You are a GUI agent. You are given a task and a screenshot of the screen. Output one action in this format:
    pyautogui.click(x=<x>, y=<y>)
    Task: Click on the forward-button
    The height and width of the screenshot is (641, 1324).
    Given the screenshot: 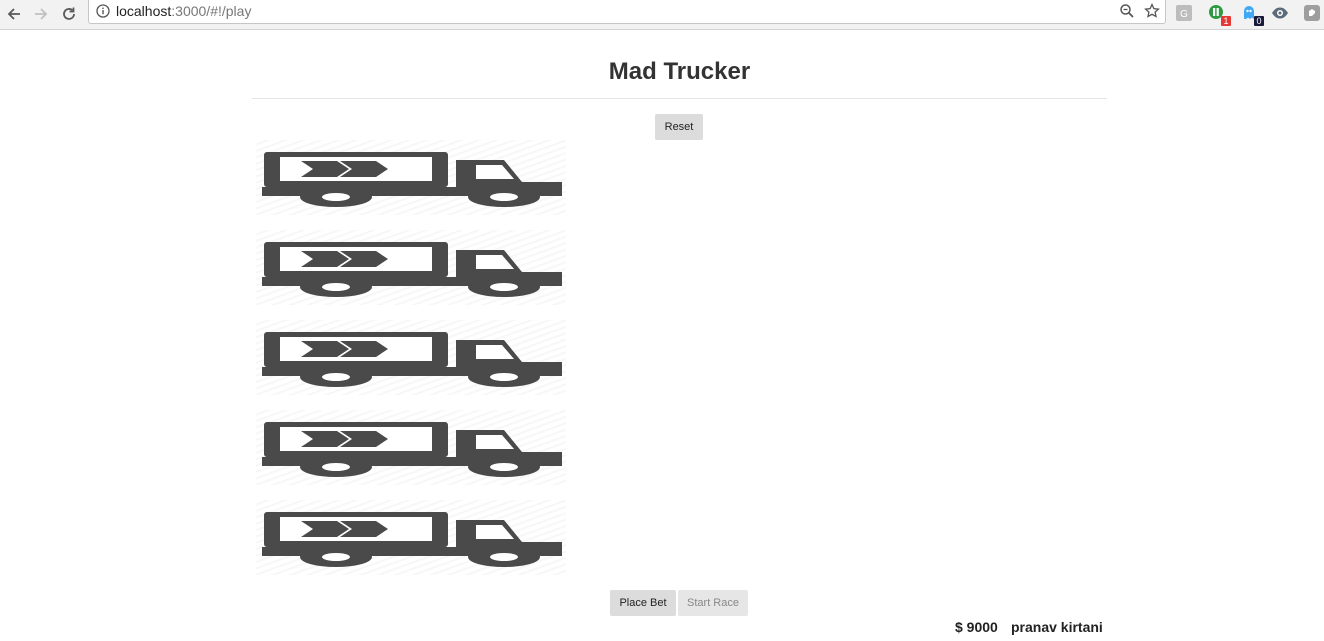 What is the action you would take?
    pyautogui.click(x=41, y=14)
    